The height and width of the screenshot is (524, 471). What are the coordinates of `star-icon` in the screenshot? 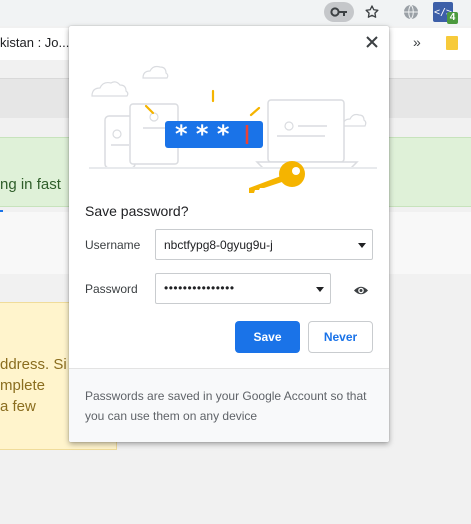 It's located at (372, 11).